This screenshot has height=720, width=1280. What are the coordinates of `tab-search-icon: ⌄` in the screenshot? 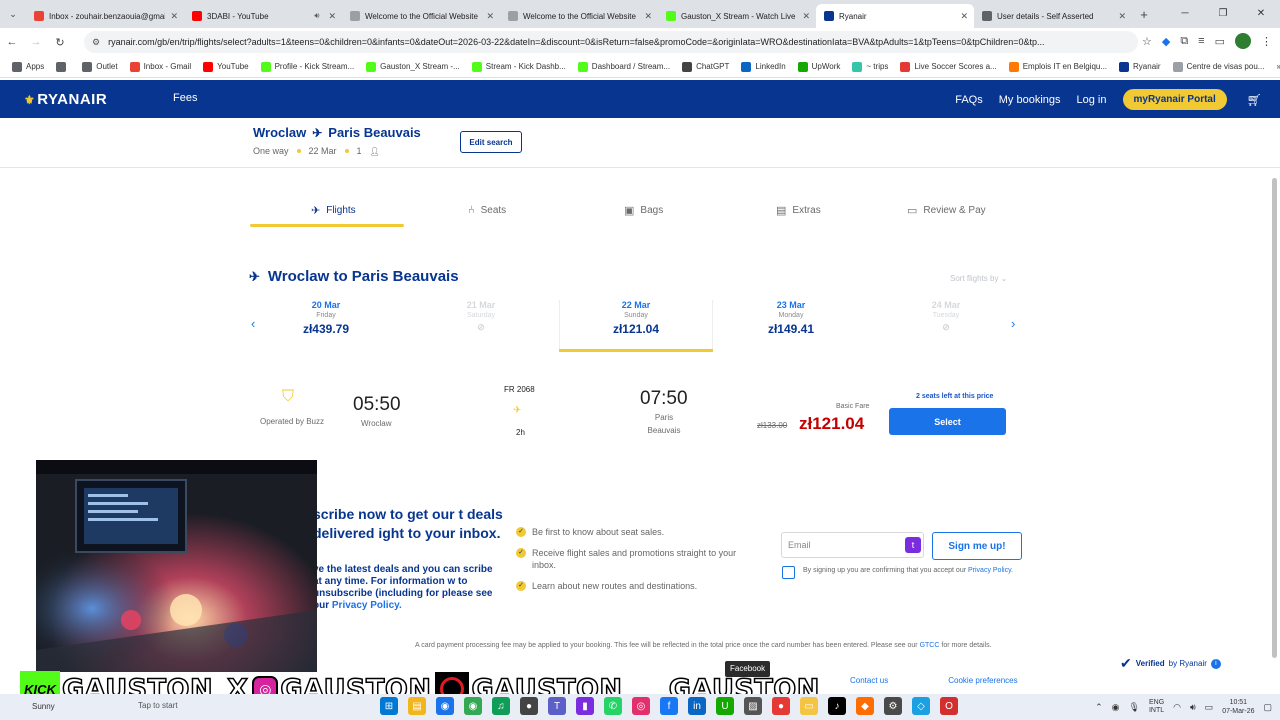 It's located at (13, 14).